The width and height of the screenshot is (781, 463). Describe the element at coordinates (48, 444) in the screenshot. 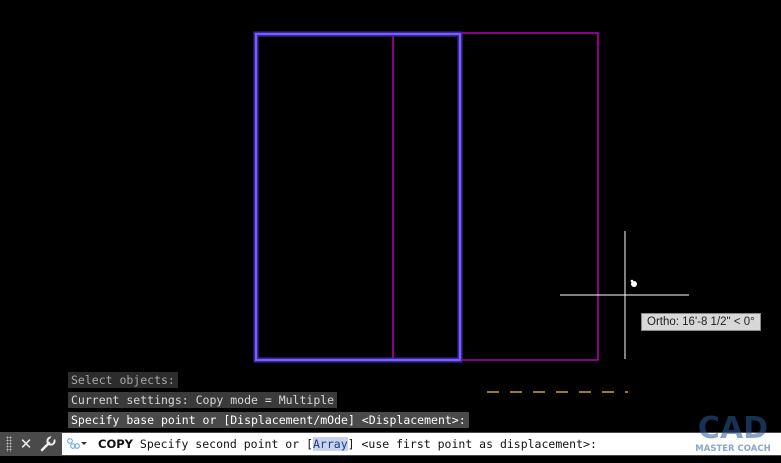

I see `wrench-icon` at that location.